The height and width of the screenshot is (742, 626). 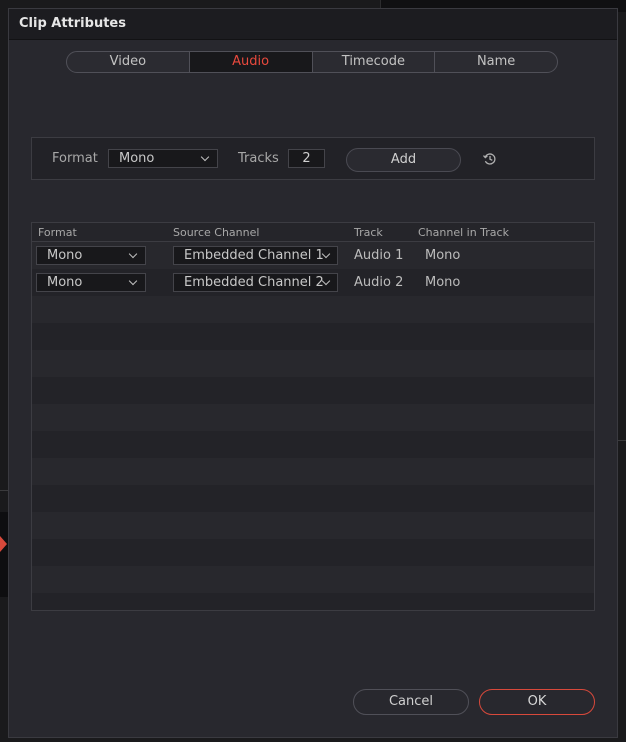 I want to click on table-row: Mono Embedded Channel 1 Audio 1 Mono, so click(x=313, y=255).